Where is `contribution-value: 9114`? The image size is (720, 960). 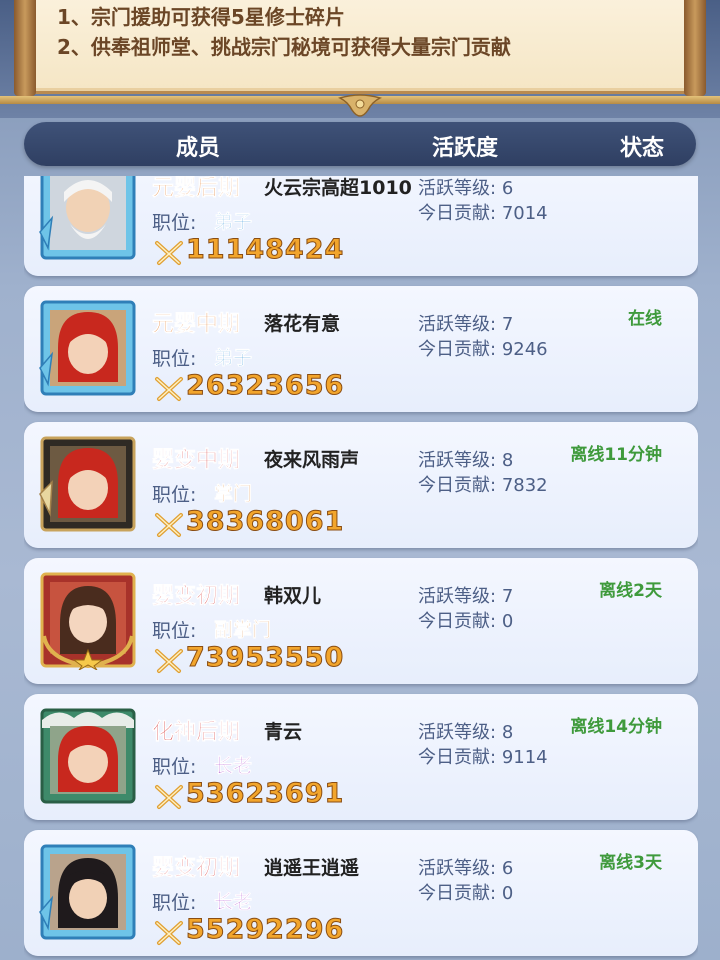 contribution-value: 9114 is located at coordinates (524, 757).